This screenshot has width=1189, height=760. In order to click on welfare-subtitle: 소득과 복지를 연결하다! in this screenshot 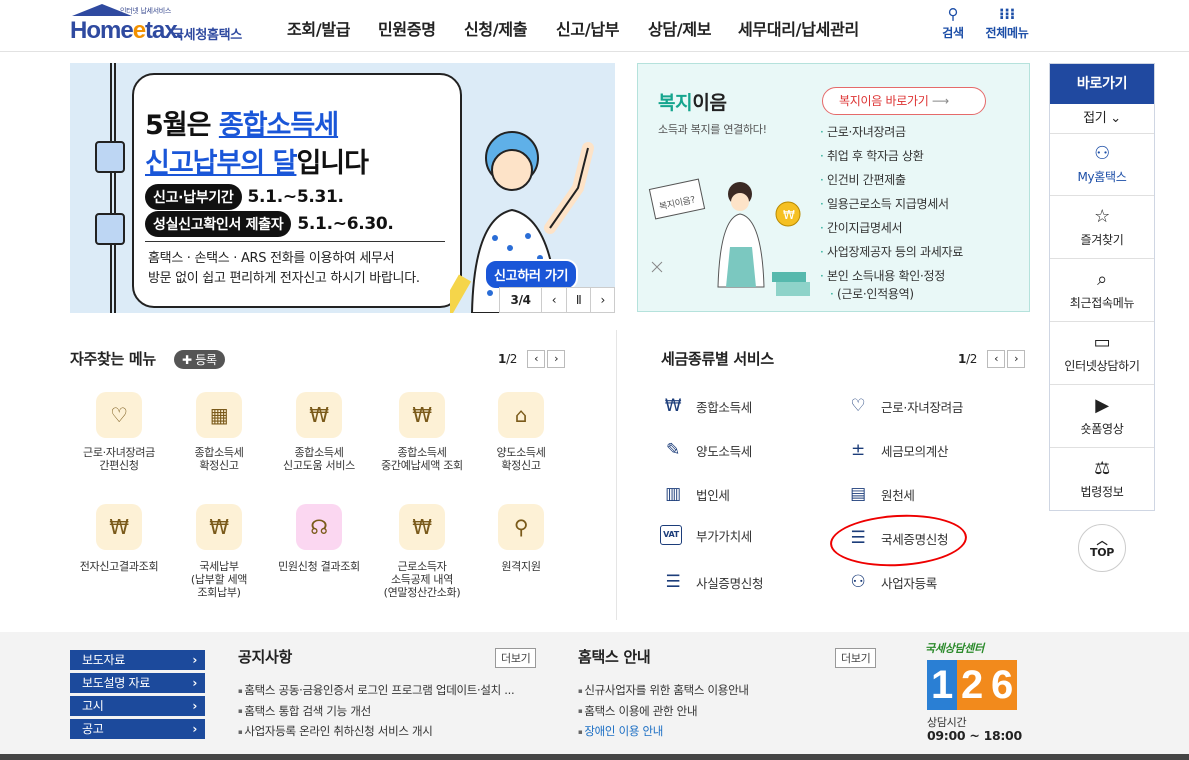, I will do `click(712, 129)`.